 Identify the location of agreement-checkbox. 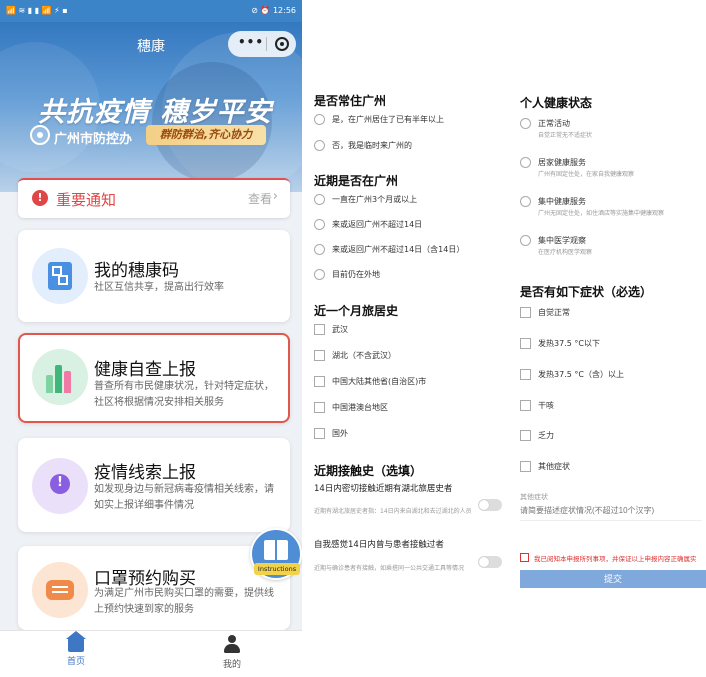
(524, 557).